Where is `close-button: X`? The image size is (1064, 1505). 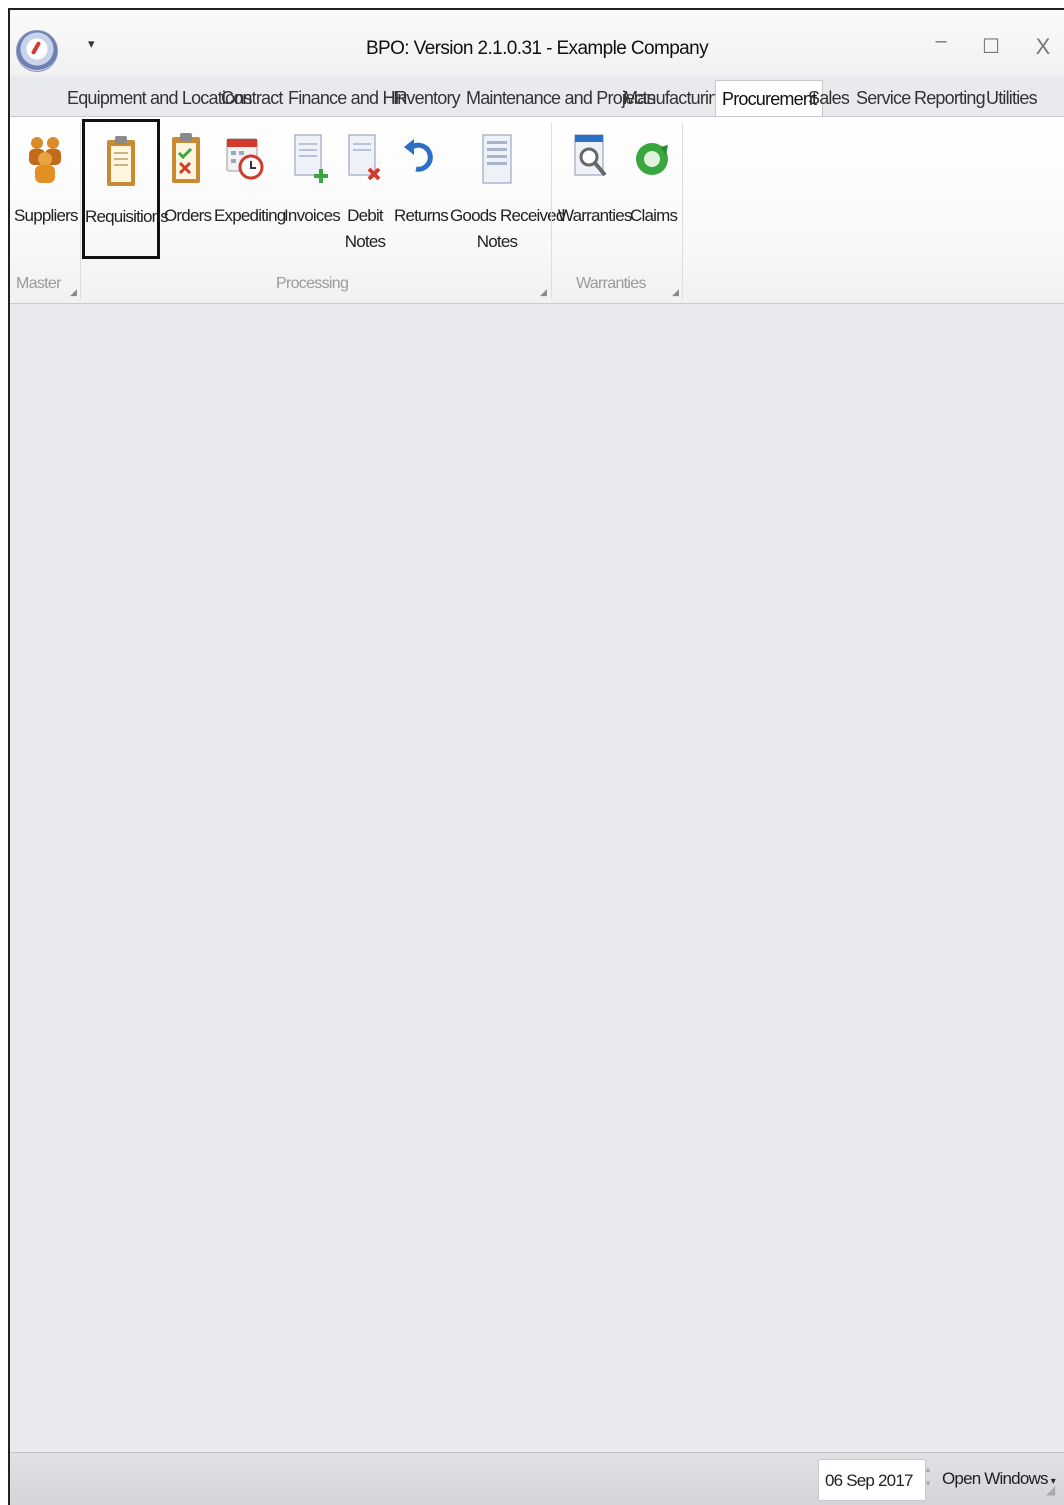 close-button: X is located at coordinates (1043, 47).